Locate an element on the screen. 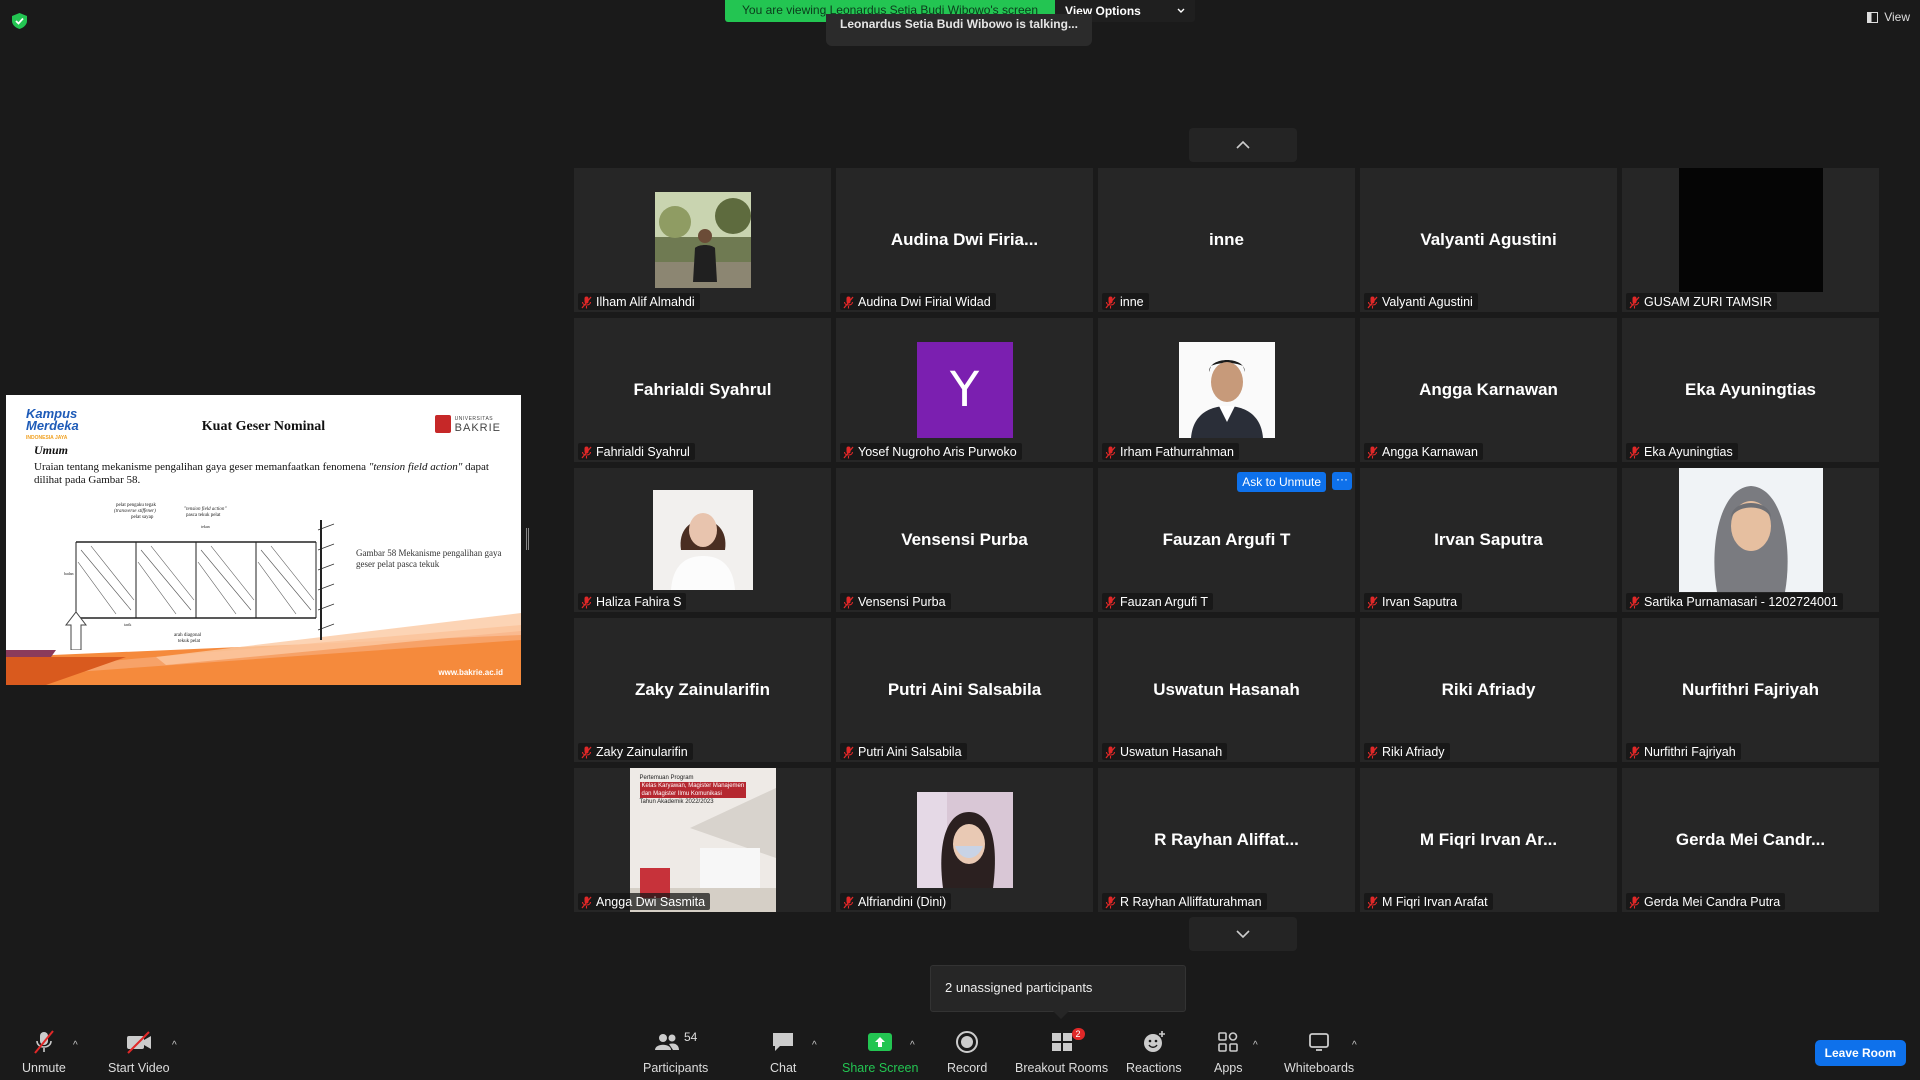 The image size is (1920, 1080). whiteboards-button: Whiteboards is located at coordinates (1319, 1052).